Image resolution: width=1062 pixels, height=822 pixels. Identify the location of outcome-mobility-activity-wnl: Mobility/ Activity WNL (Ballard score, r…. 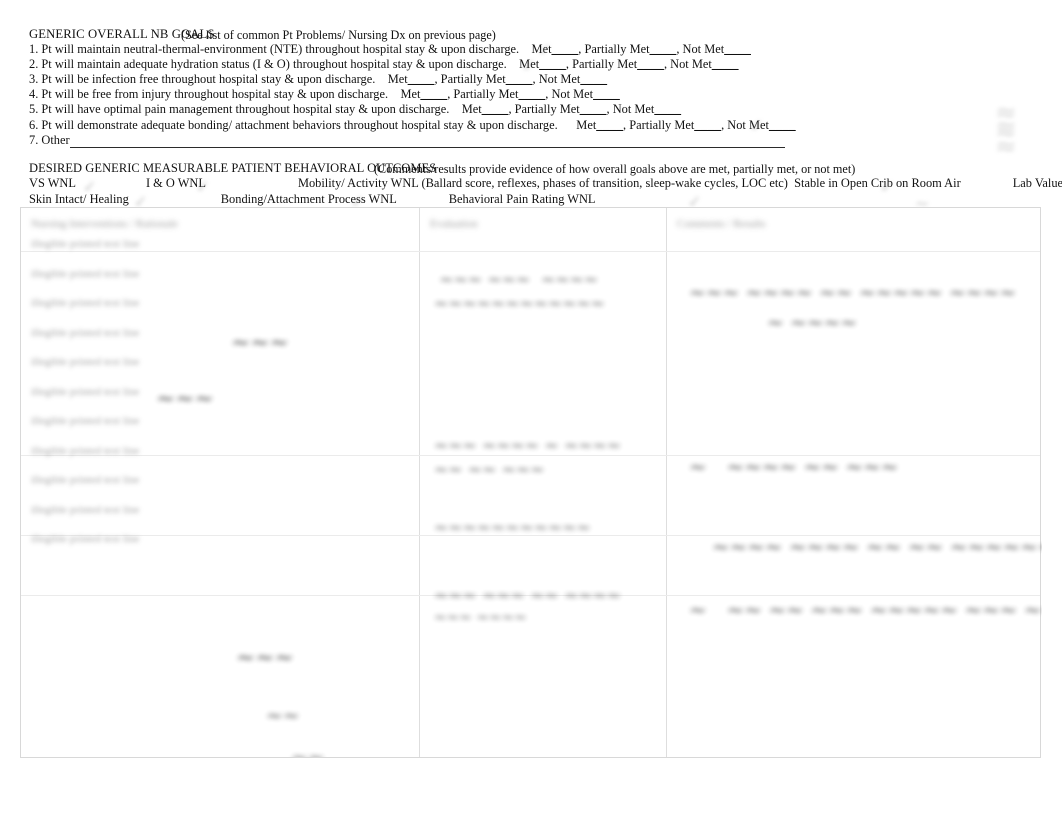
(543, 183).